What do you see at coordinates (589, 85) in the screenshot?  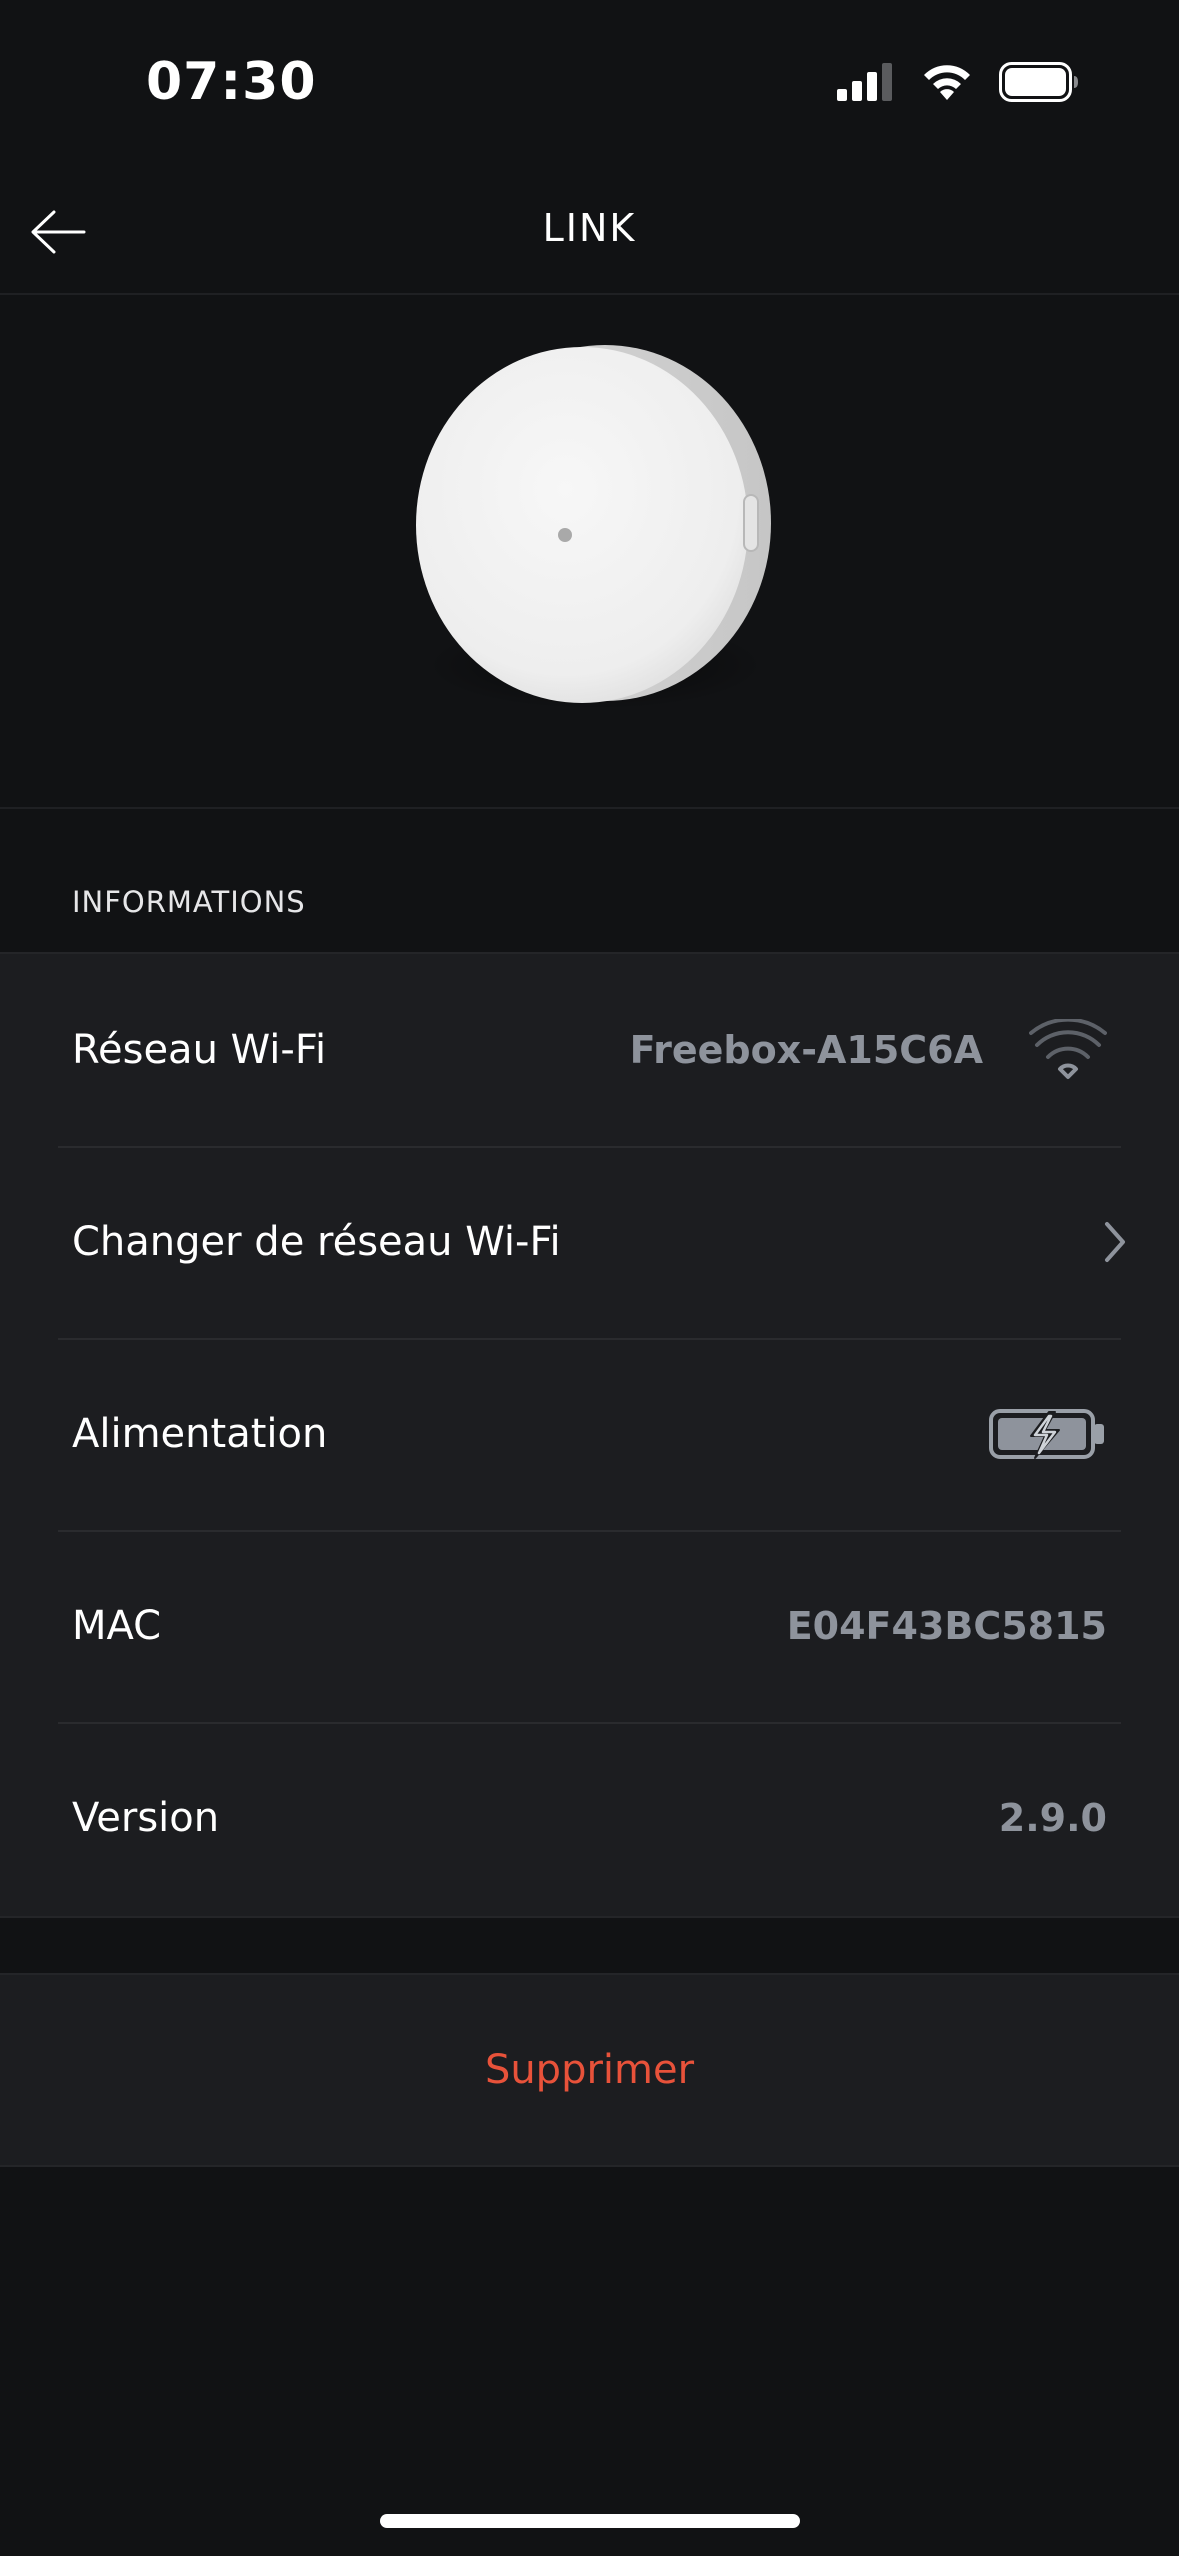 I see `status-bar: 07:30` at bounding box center [589, 85].